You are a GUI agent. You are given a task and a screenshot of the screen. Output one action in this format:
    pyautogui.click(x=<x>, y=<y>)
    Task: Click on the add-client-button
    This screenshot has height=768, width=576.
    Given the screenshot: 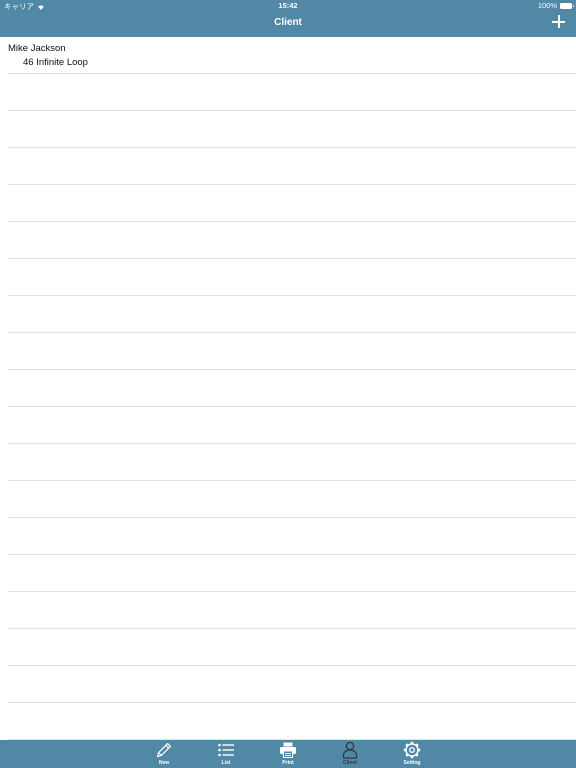 What is the action you would take?
    pyautogui.click(x=559, y=22)
    